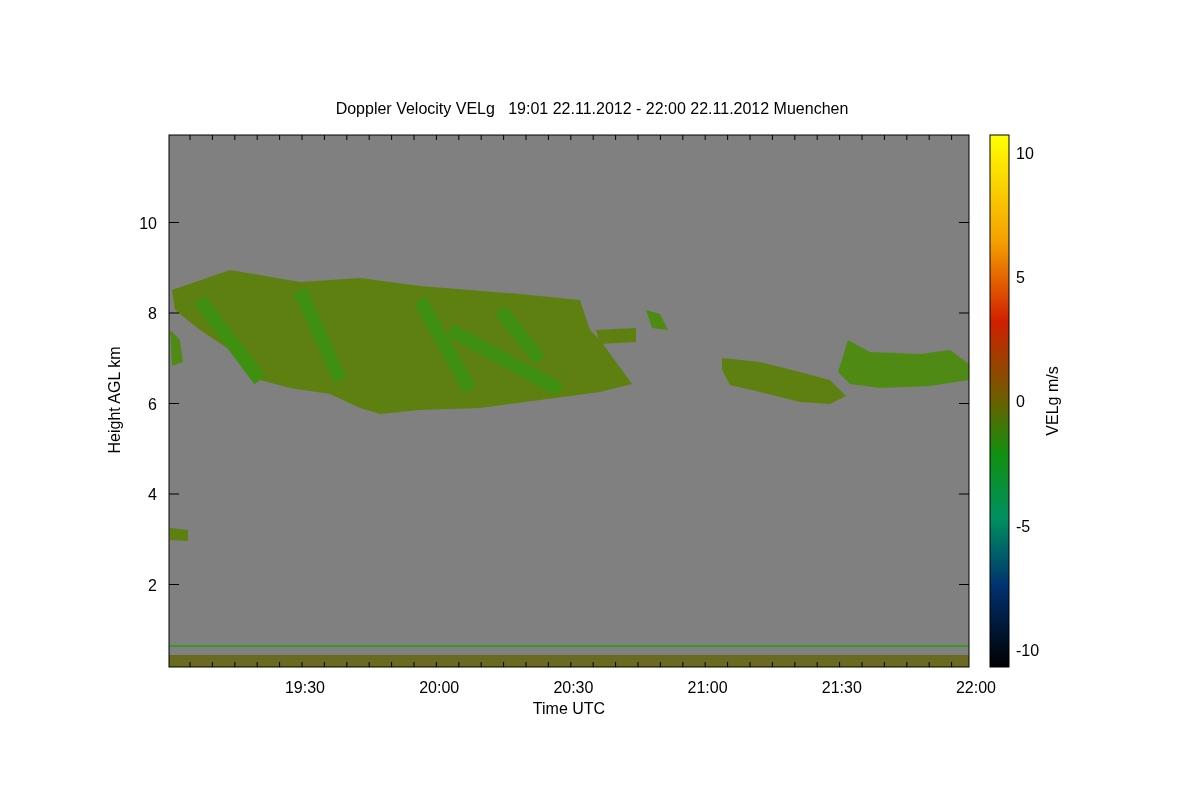 Image resolution: width=1200 pixels, height=800 pixels. I want to click on tick-label: 20:30, so click(573, 687).